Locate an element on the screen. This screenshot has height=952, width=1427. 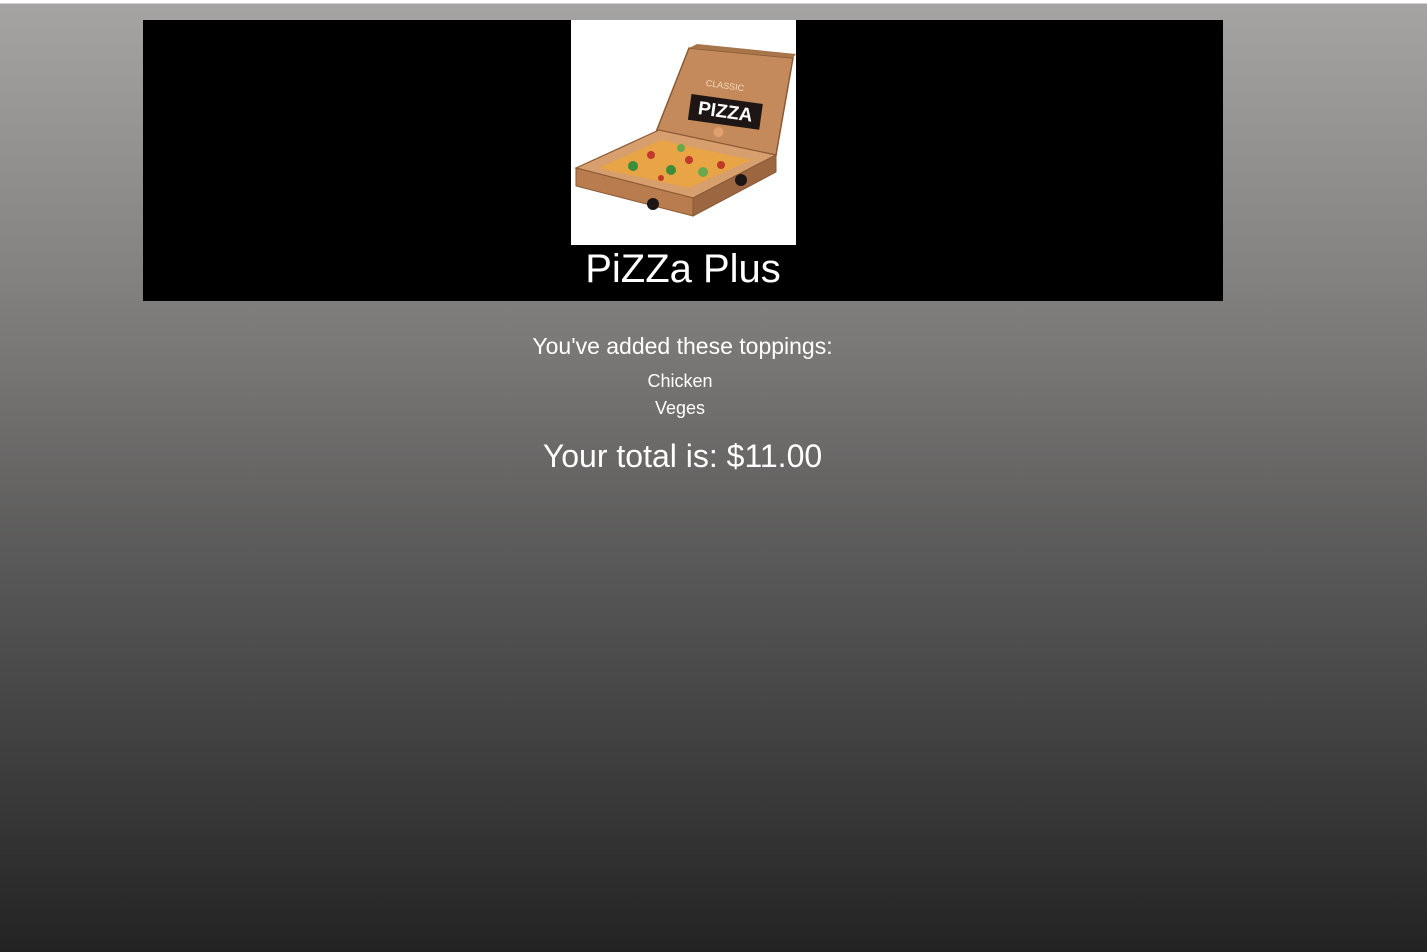
list-item: Veges is located at coordinates (680, 408).